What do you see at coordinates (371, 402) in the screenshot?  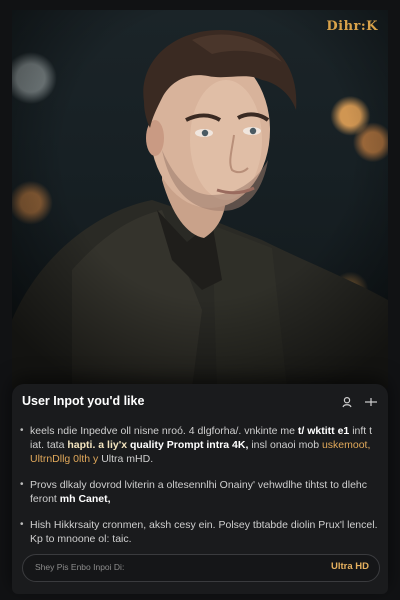 I see `more-icon` at bounding box center [371, 402].